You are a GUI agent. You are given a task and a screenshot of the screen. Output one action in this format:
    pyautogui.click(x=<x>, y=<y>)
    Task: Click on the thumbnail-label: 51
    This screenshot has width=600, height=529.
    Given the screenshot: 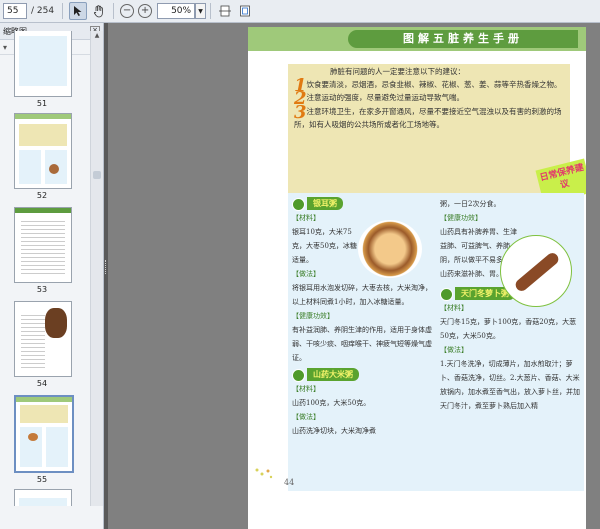 What is the action you would take?
    pyautogui.click(x=42, y=103)
    